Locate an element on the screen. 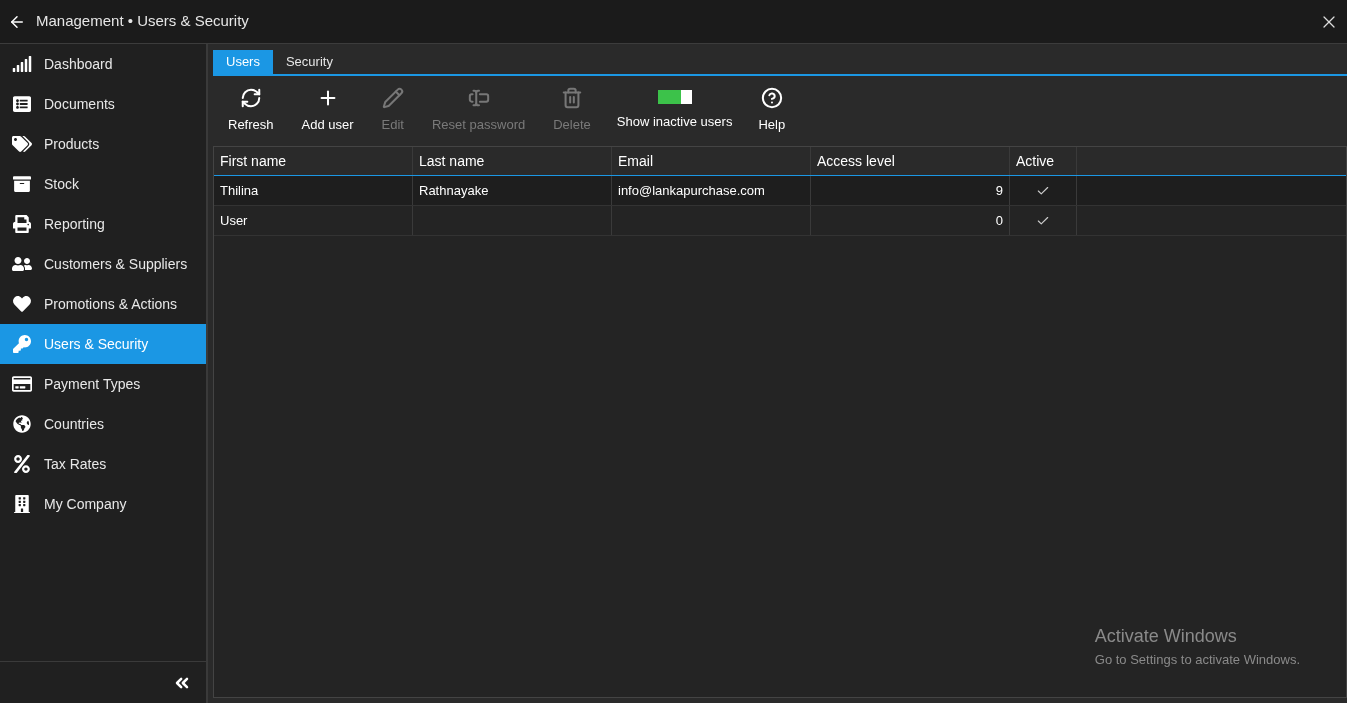 This screenshot has height=703, width=1347. trash-icon is located at coordinates (572, 98).